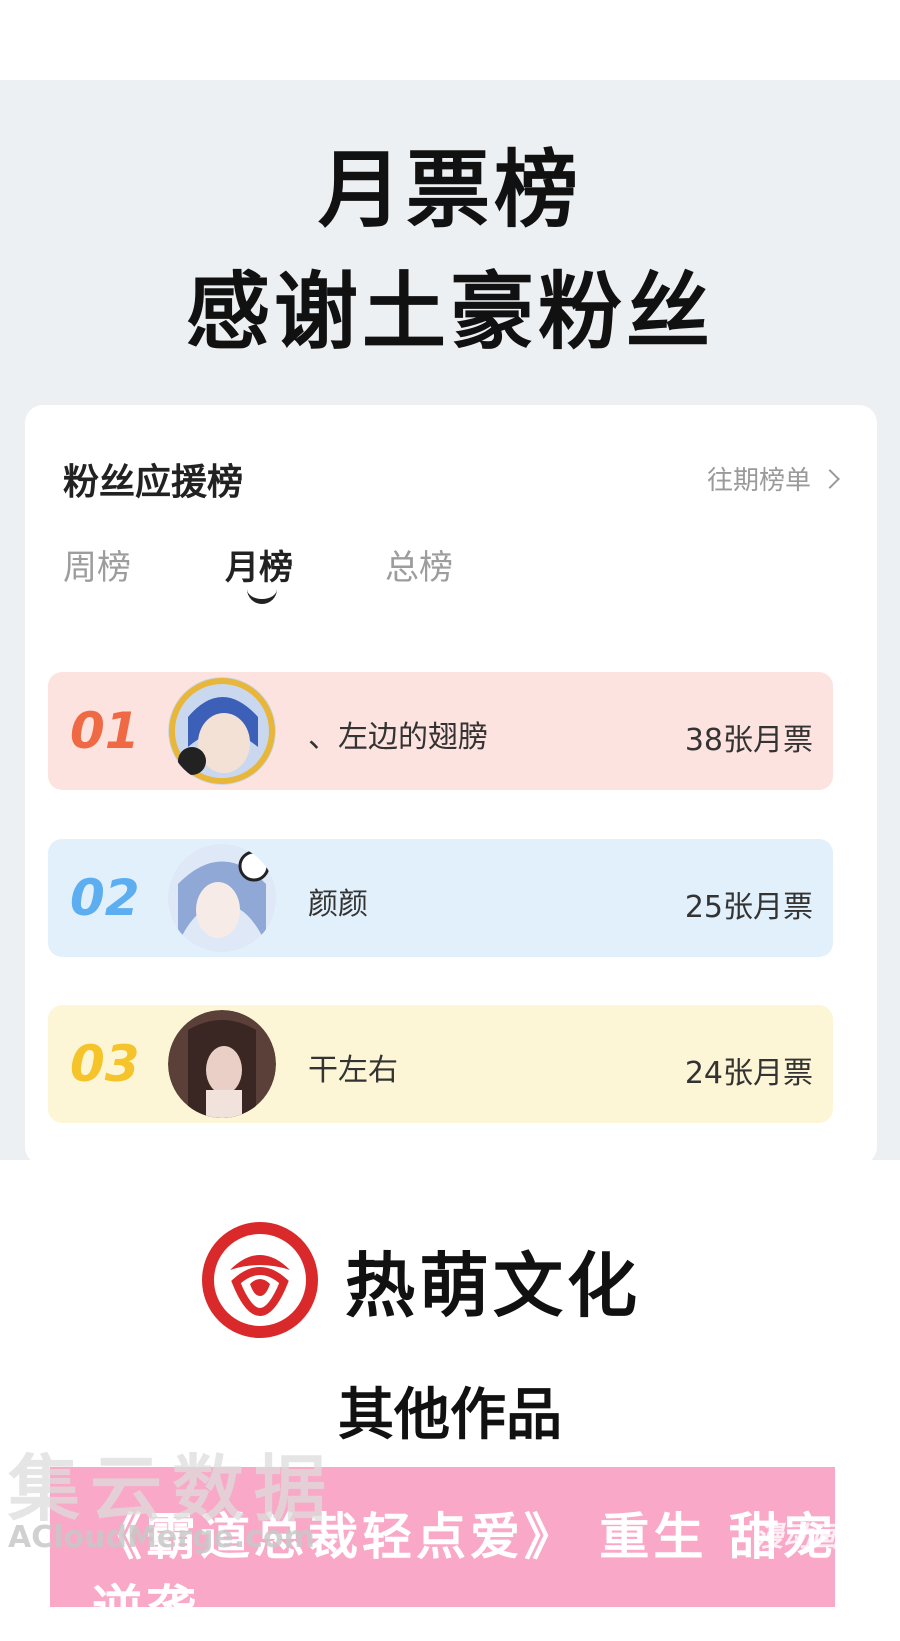 This screenshot has width=900, height=1641. Describe the element at coordinates (262, 594) in the screenshot. I see `active-tab-indicator` at that location.